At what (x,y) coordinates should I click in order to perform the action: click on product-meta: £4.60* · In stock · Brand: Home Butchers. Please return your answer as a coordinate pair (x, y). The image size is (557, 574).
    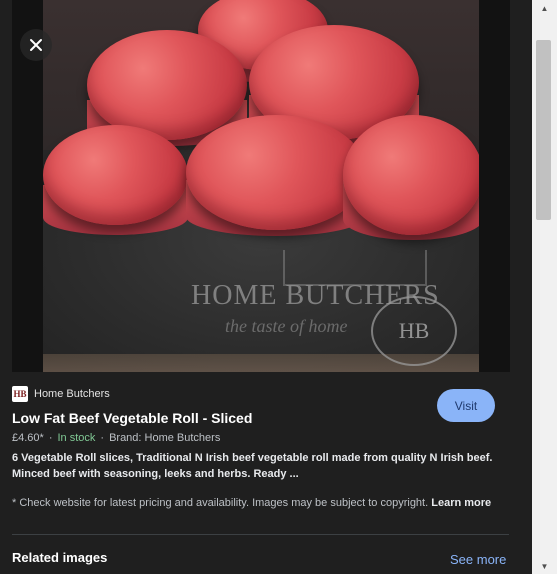
    Looking at the image, I should click on (116, 438).